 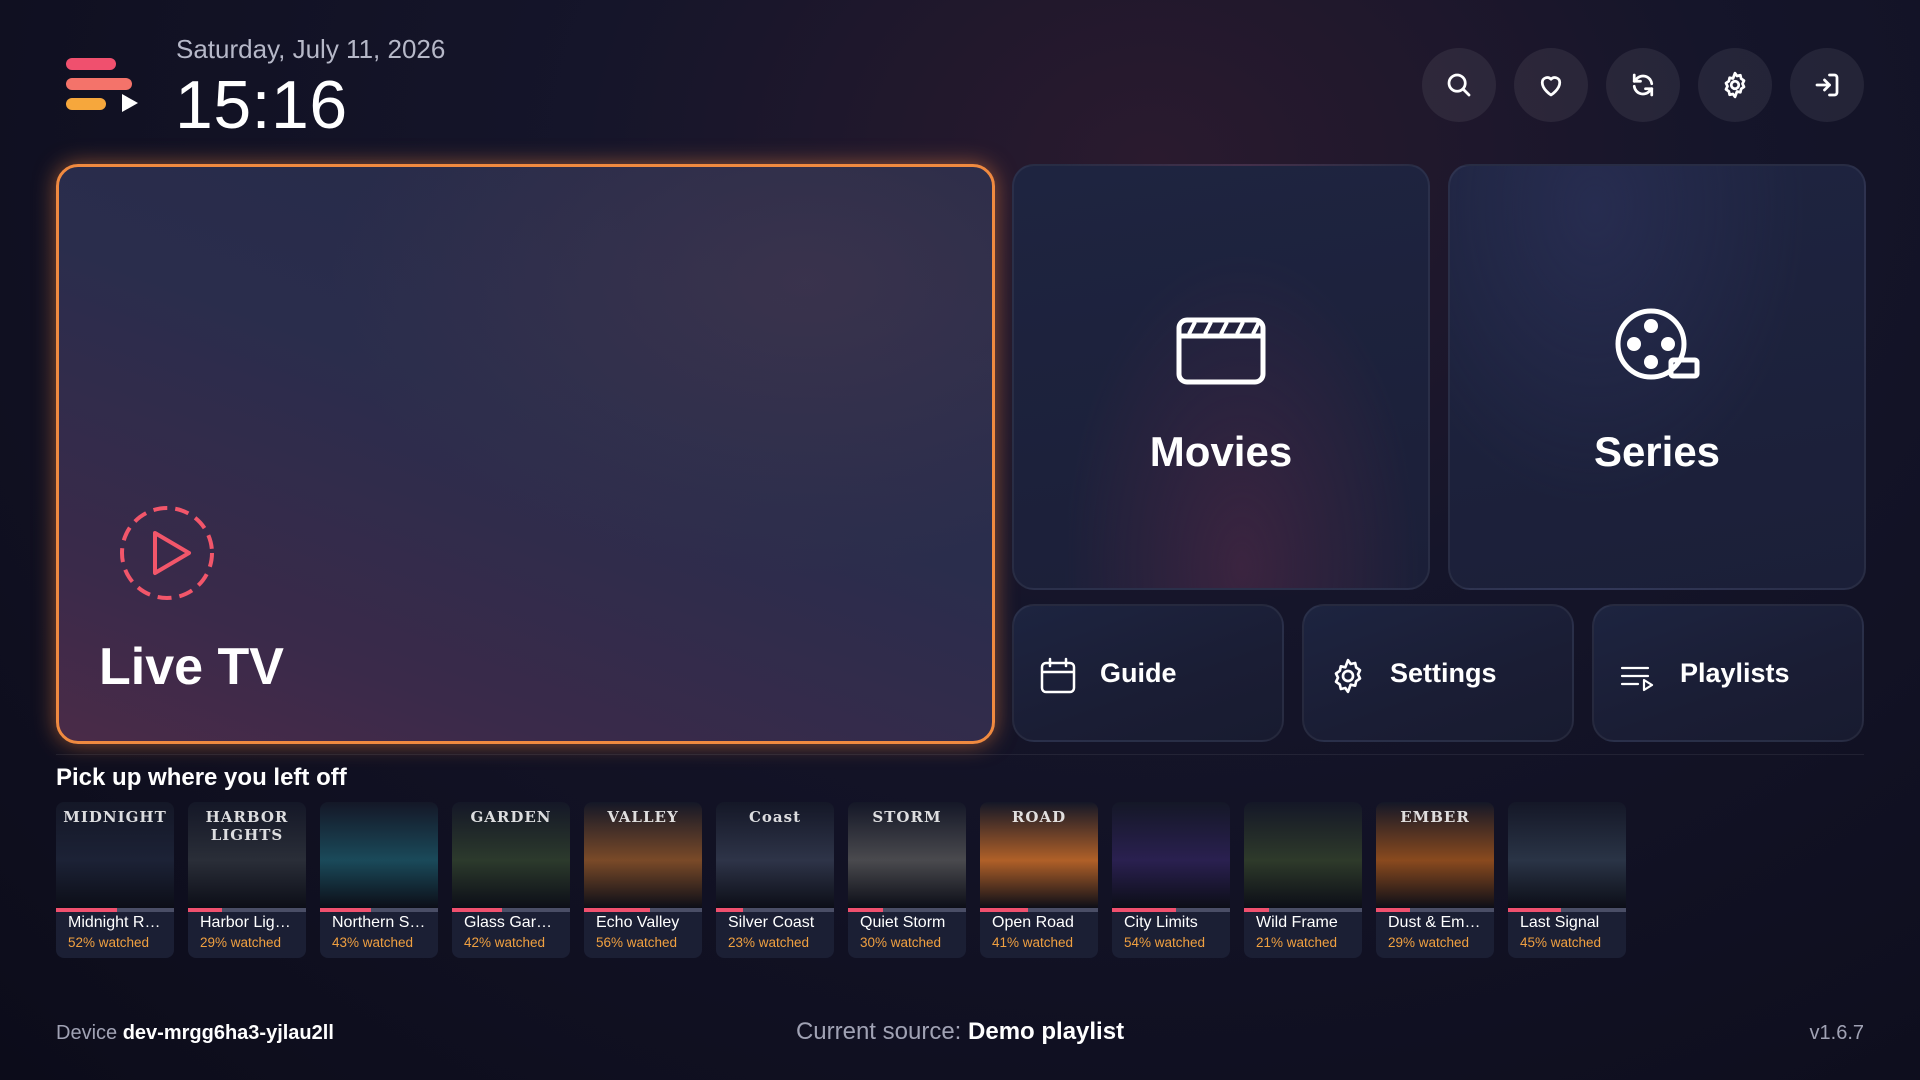 What do you see at coordinates (115, 855) in the screenshot?
I see `poster-image: MIDNIGHT` at bounding box center [115, 855].